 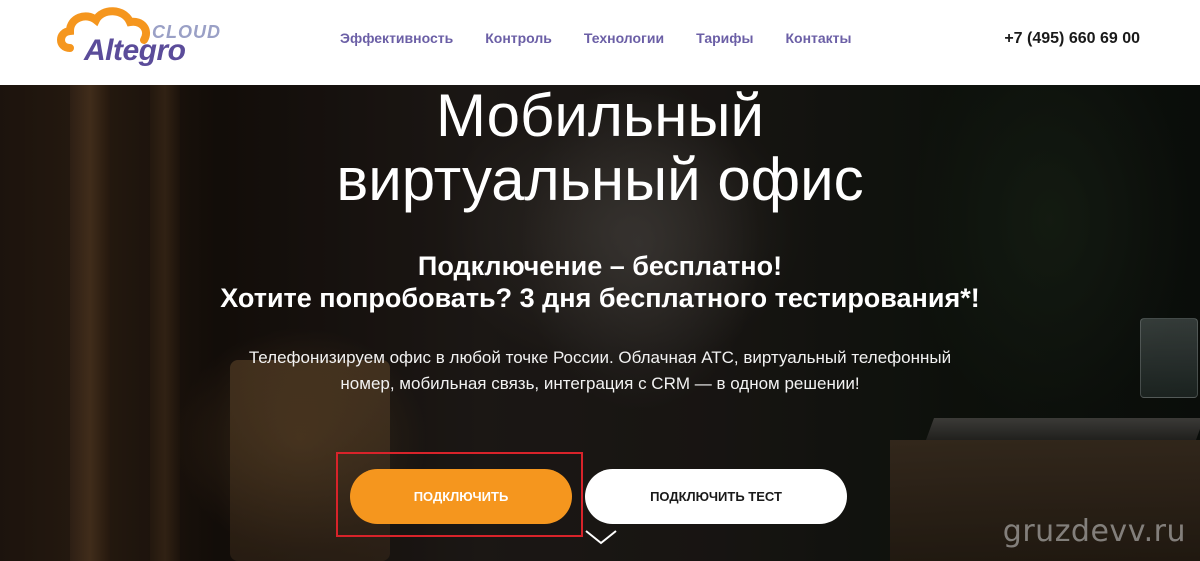 What do you see at coordinates (601, 537) in the screenshot?
I see `chevron-down-icon` at bounding box center [601, 537].